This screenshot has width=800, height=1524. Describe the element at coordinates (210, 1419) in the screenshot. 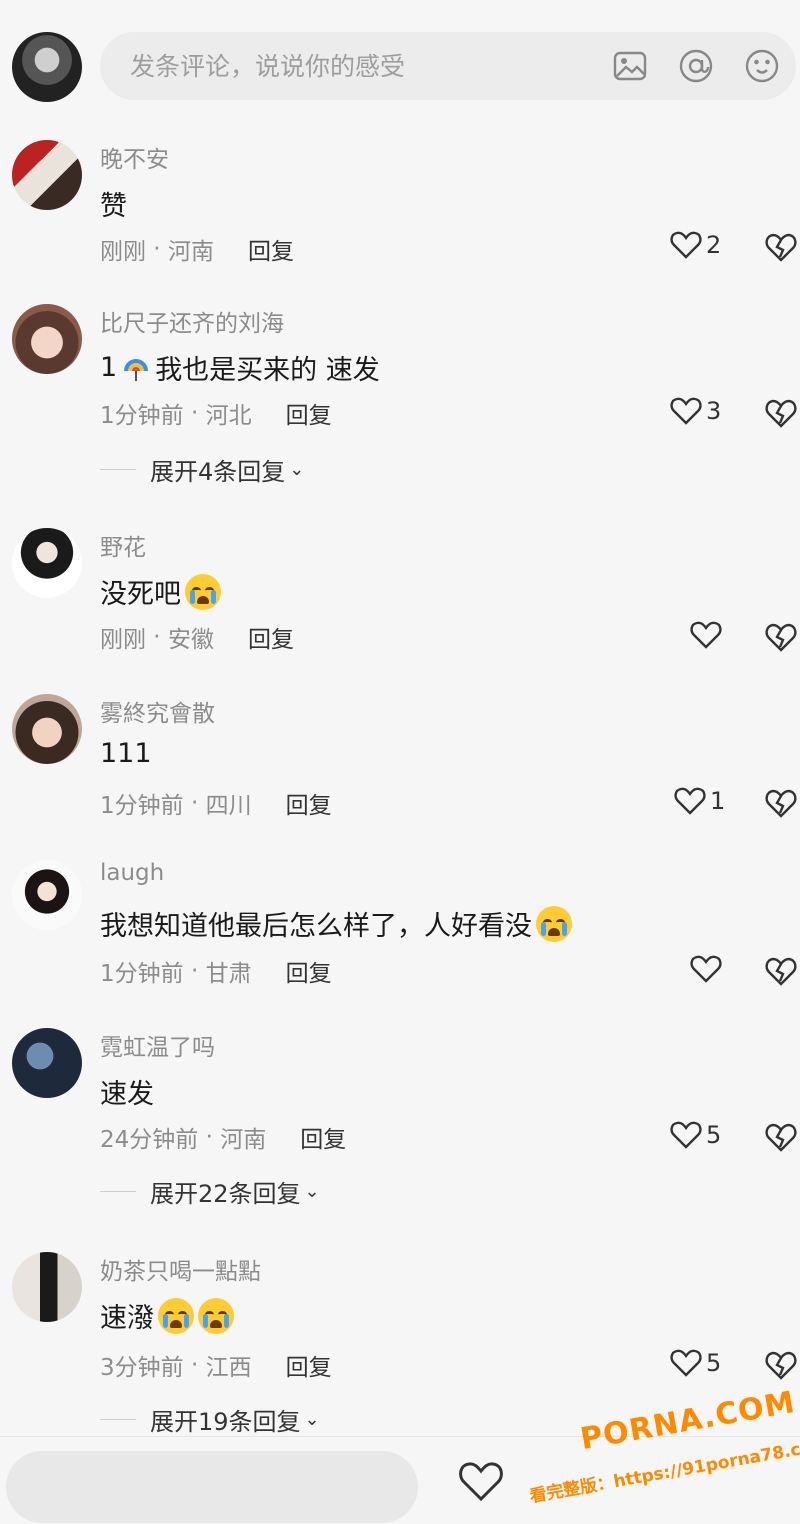

I see `expand-replies-button: 展开19条回复 ⌄` at that location.